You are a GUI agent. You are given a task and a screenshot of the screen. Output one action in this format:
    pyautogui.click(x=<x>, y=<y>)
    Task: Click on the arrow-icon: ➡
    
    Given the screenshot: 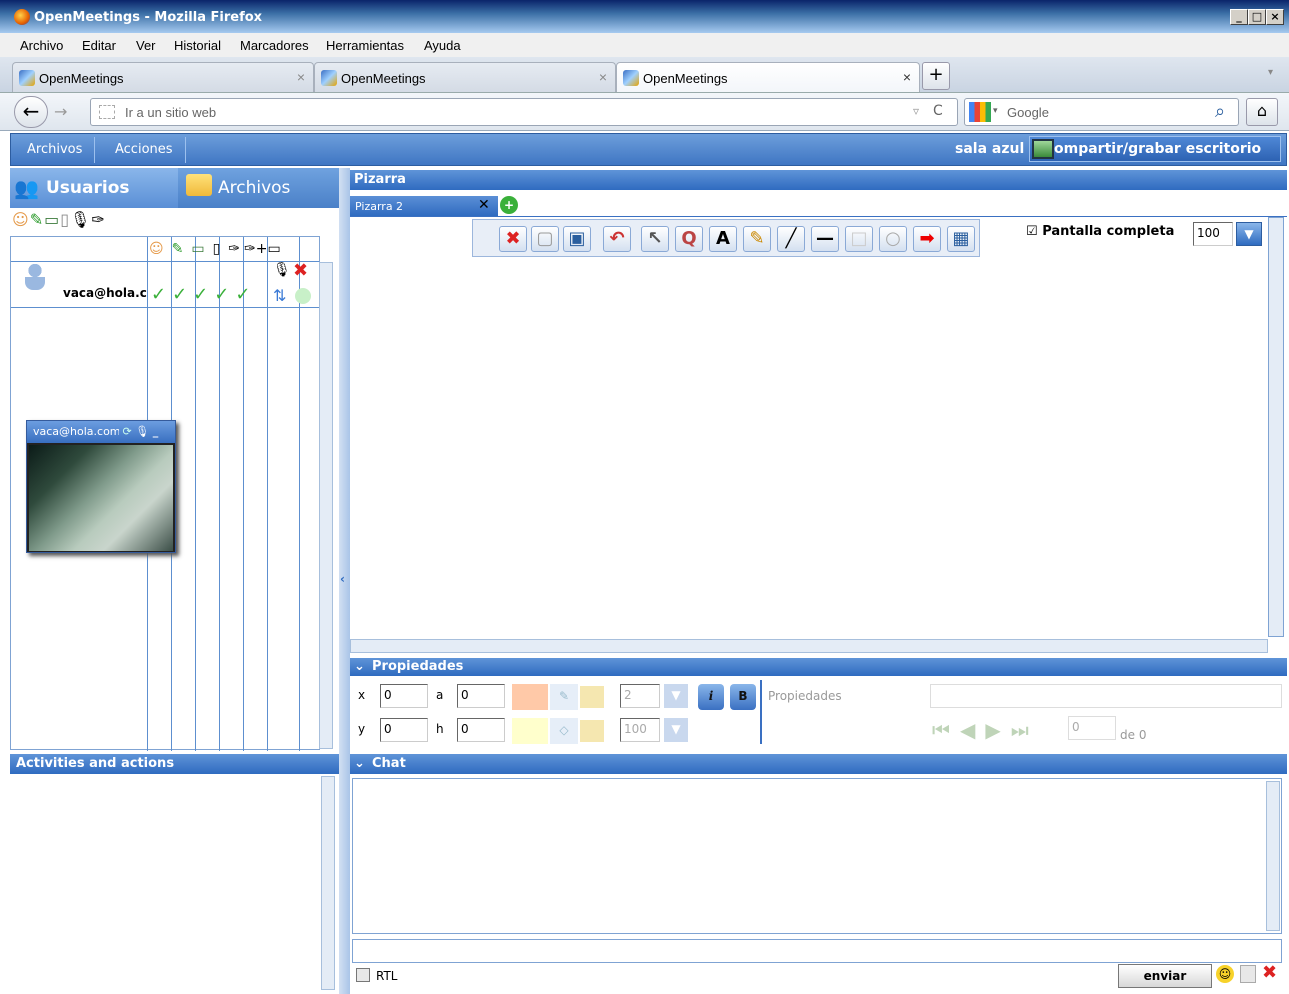 What is the action you would take?
    pyautogui.click(x=927, y=239)
    